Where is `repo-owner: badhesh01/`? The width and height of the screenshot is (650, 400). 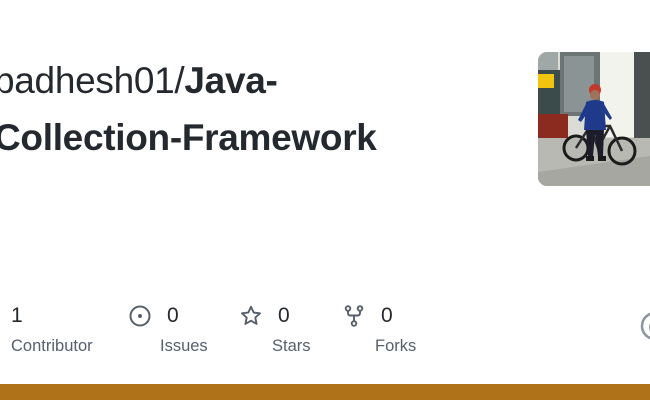 repo-owner: badhesh01/ is located at coordinates (92, 80).